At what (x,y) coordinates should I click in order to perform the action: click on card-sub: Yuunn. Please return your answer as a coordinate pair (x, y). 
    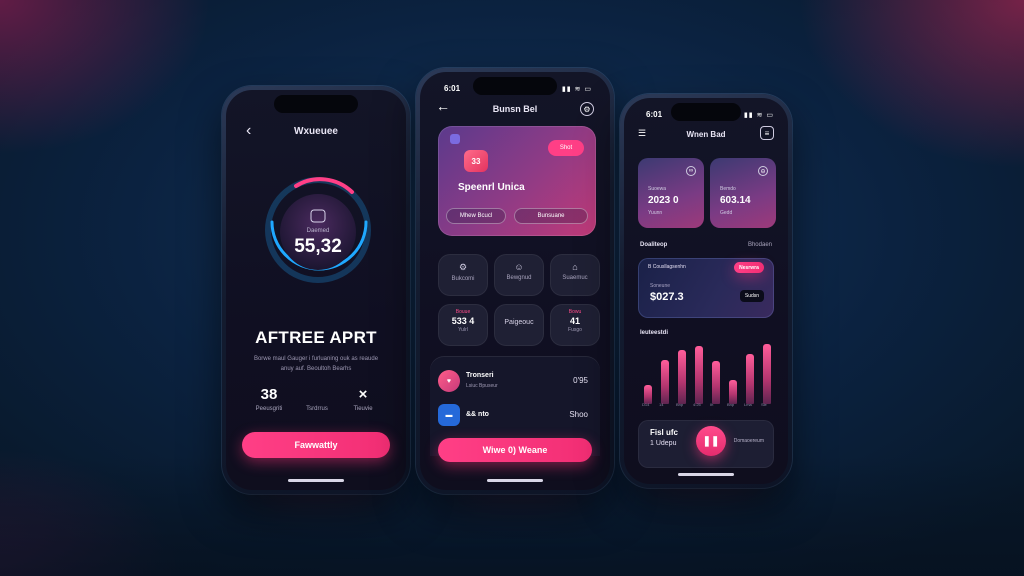
    Looking at the image, I should click on (655, 213).